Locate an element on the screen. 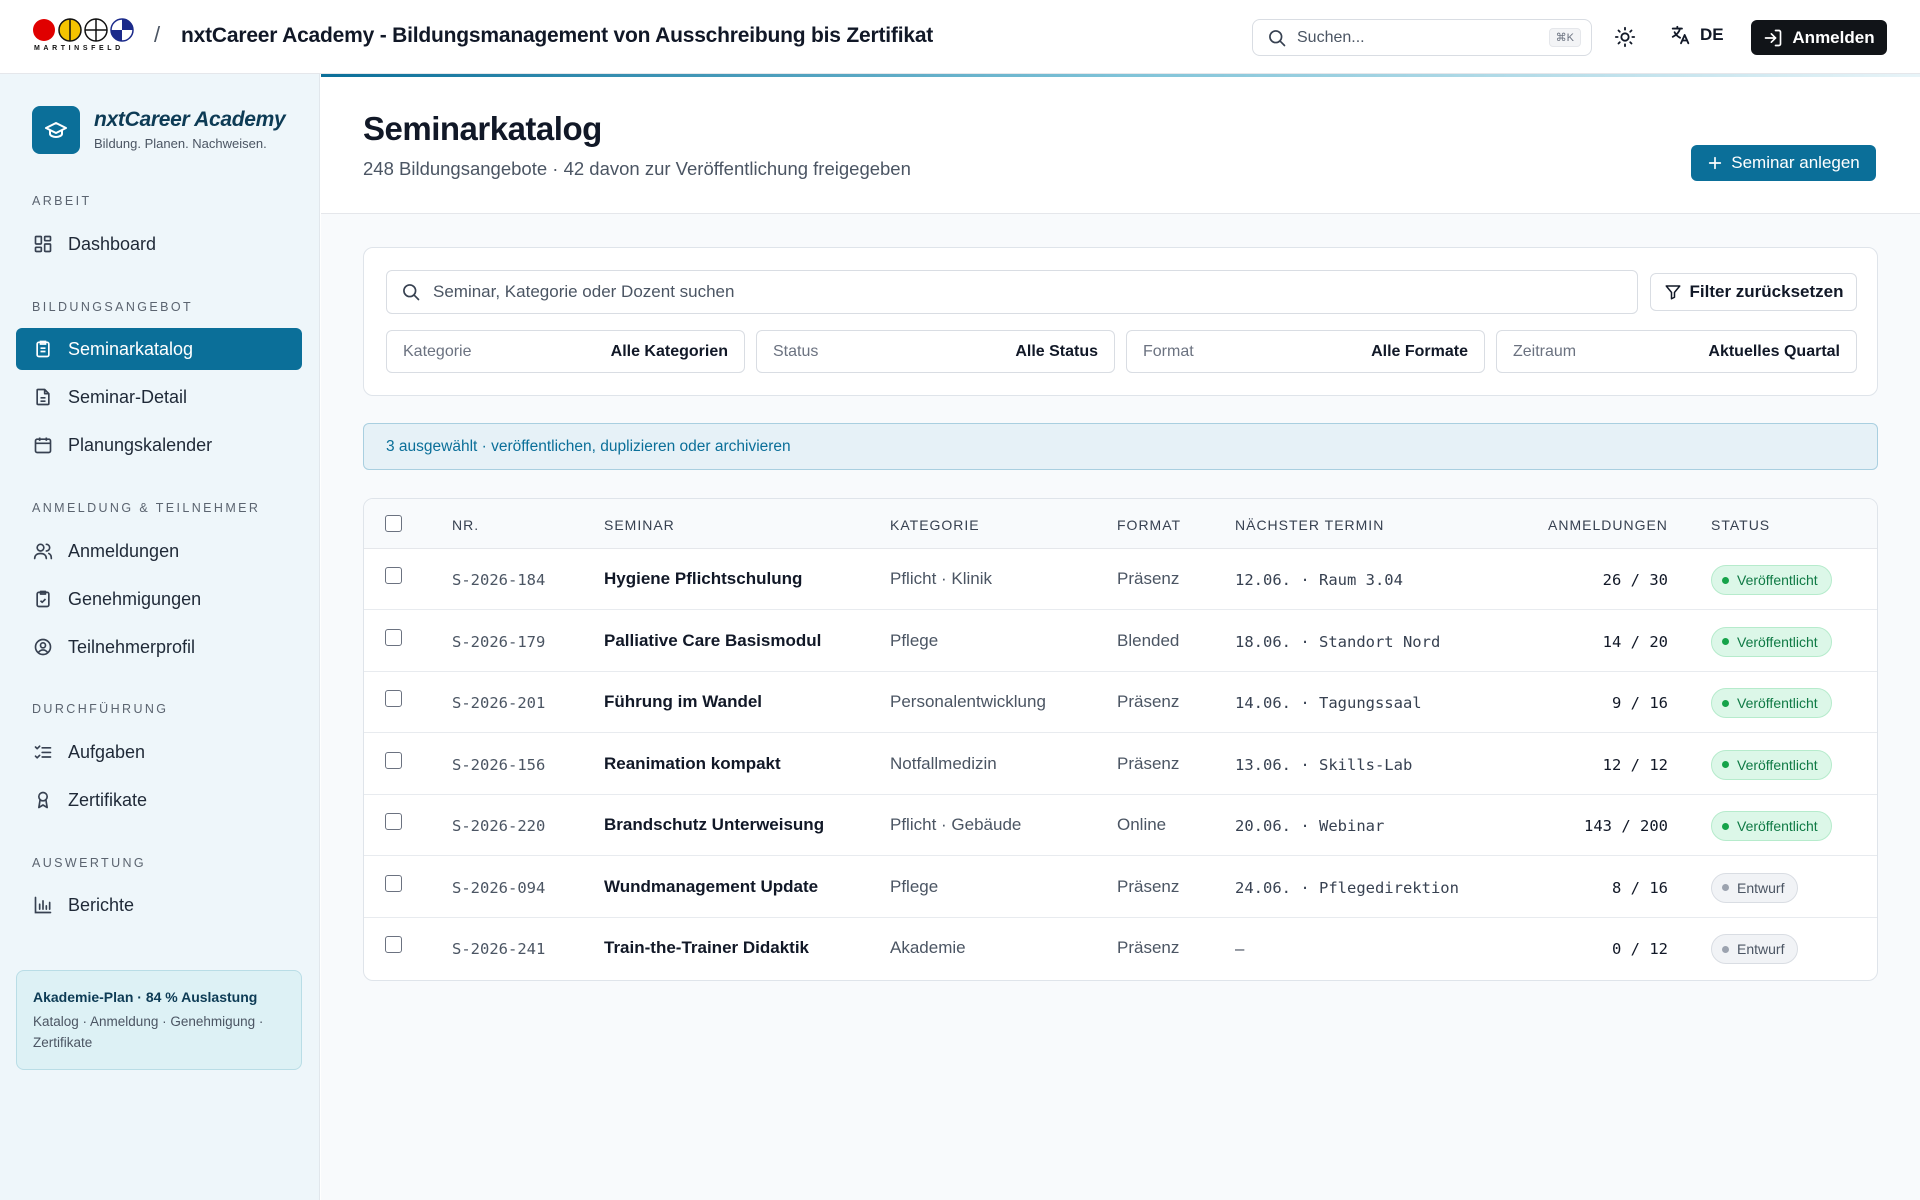 The image size is (1920, 1200). column-header-kategorie: KATEGORIE is located at coordinates (935, 525).